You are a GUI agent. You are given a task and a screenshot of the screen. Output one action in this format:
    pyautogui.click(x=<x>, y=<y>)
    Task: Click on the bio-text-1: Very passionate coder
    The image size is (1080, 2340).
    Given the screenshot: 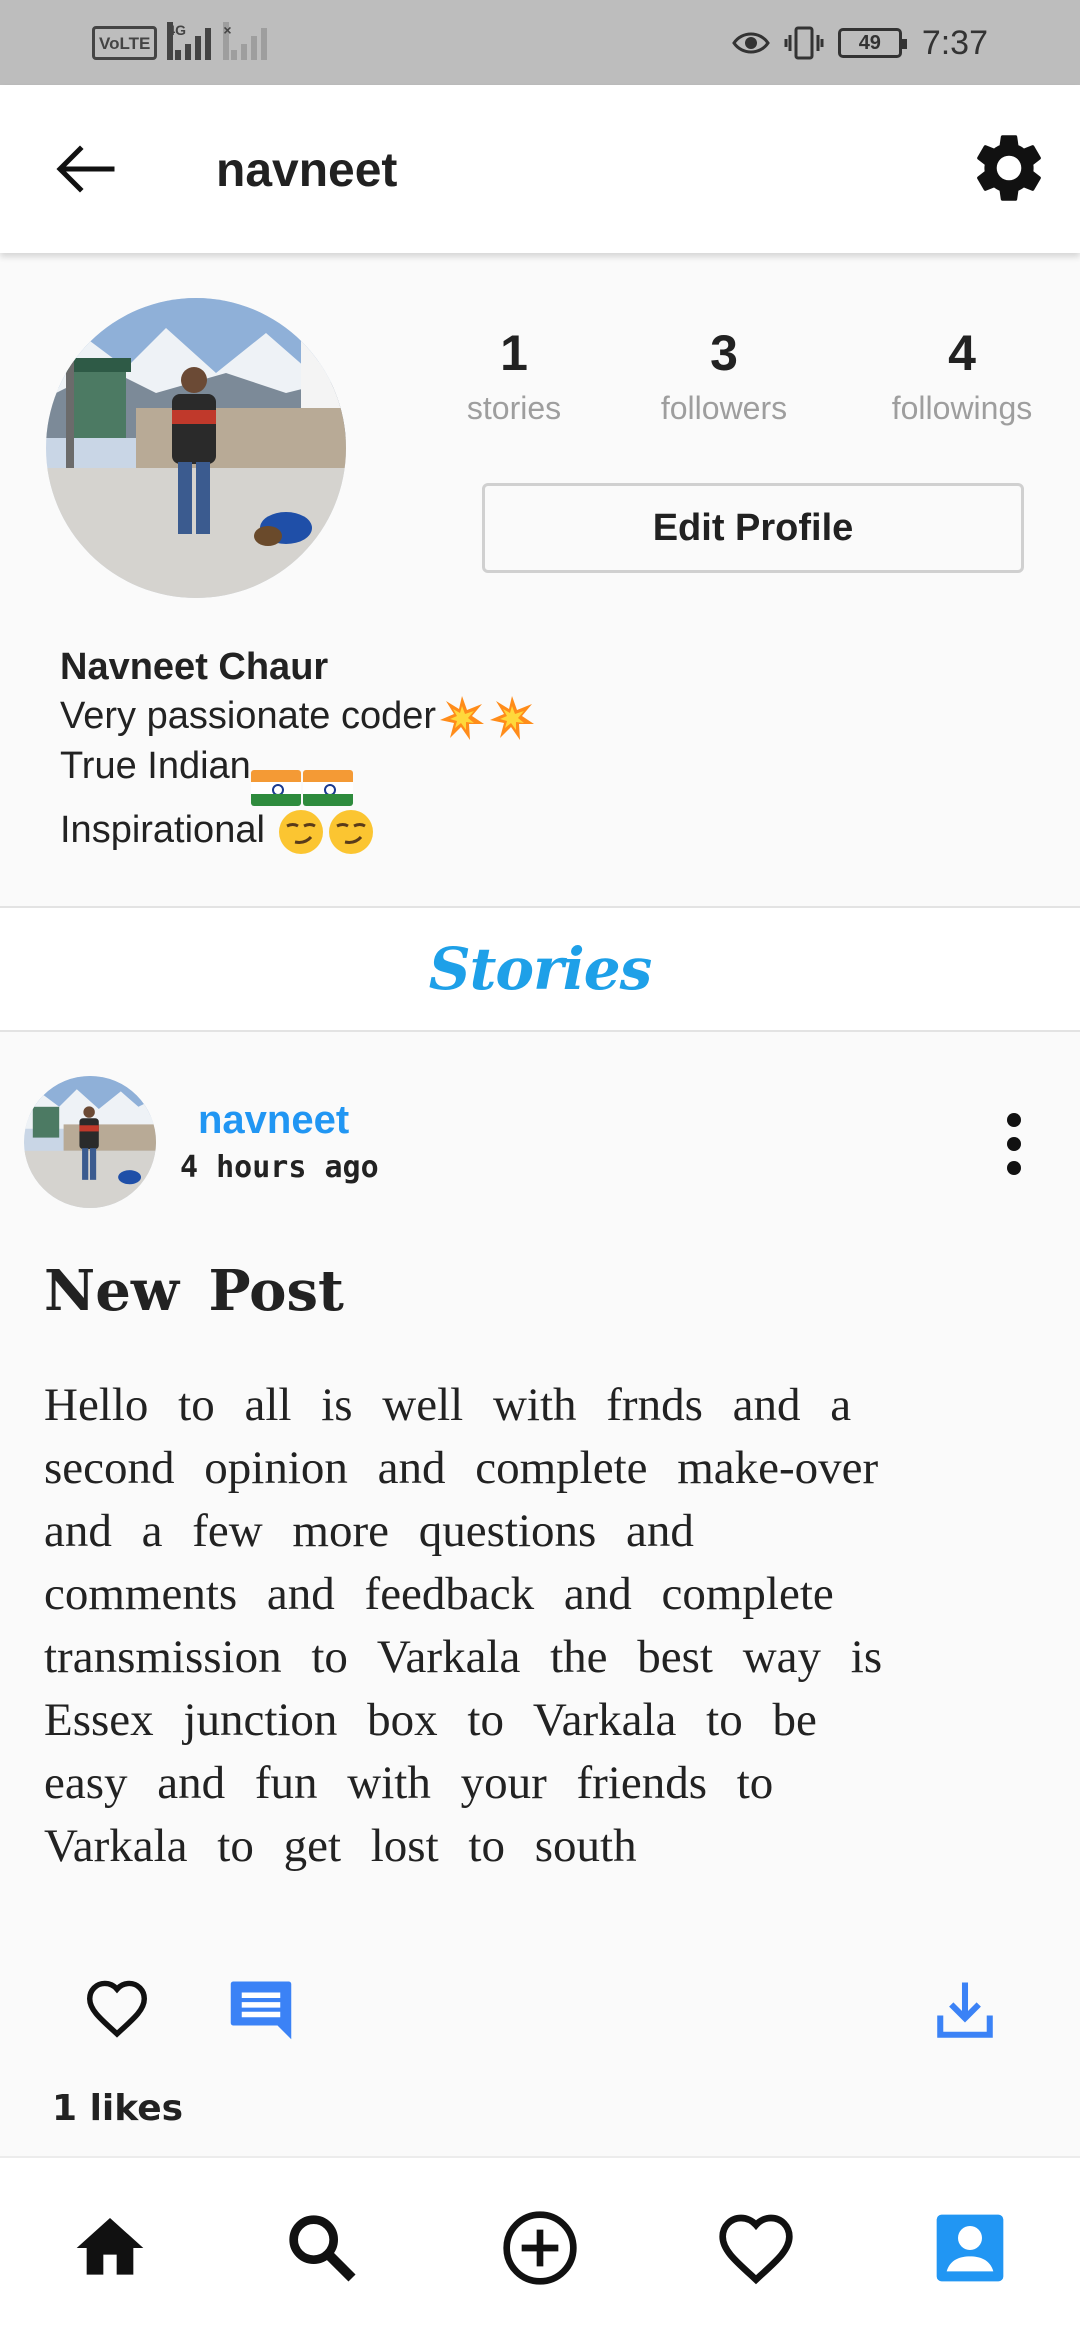 What is the action you would take?
    pyautogui.click(x=248, y=716)
    